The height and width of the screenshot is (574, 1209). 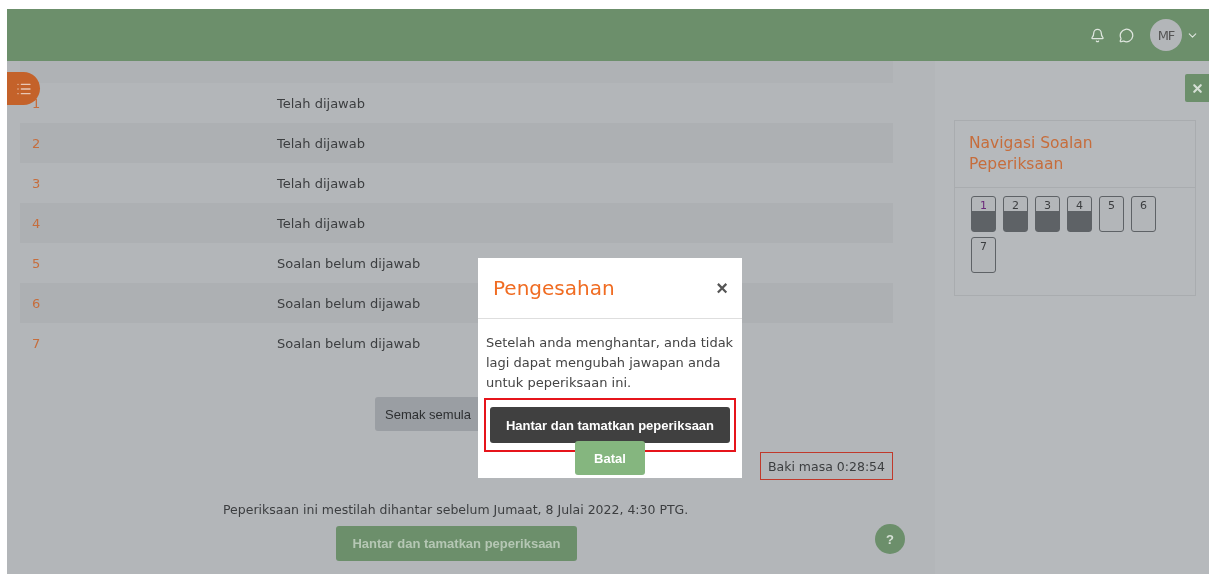 I want to click on question-tile: 3, so click(x=1047, y=214).